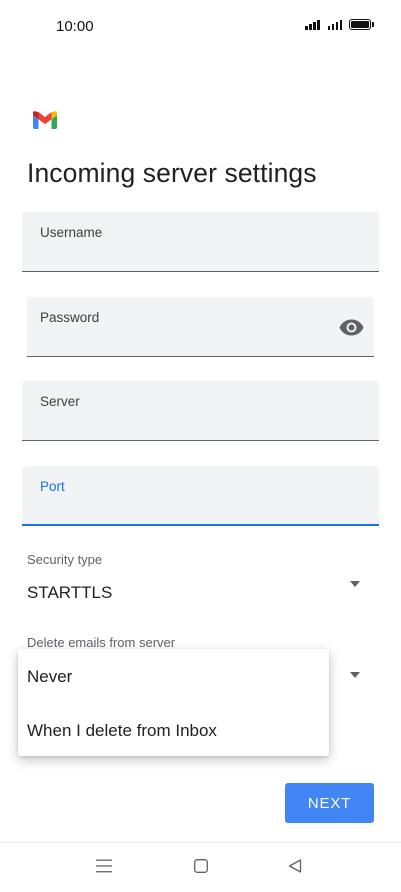 The width and height of the screenshot is (401, 892). Describe the element at coordinates (101, 642) in the screenshot. I see `delete-emails-label: Delete emails from server` at that location.